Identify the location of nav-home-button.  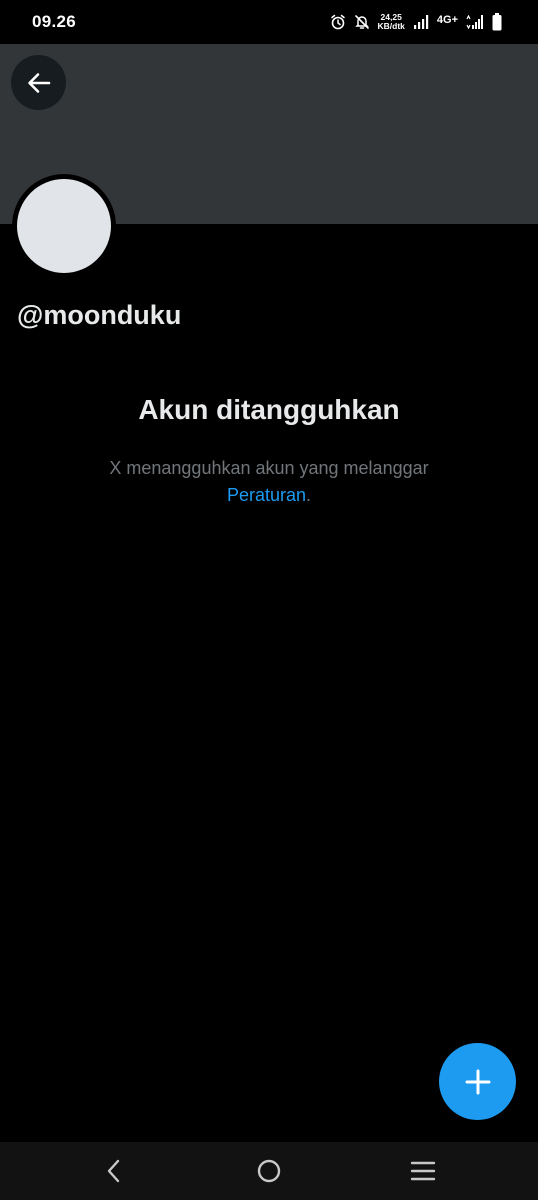
(269, 1171).